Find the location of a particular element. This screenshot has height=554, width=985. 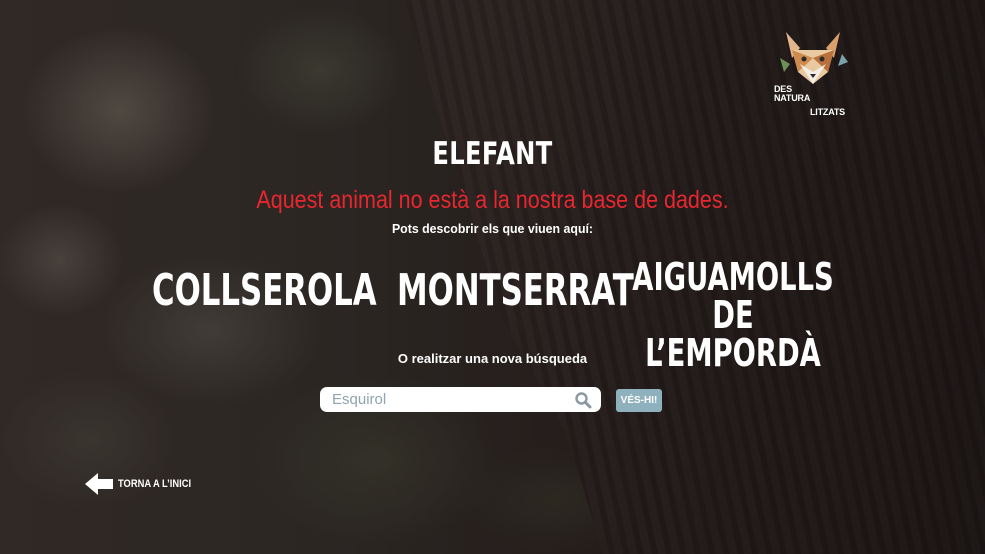

go-button: VÉS-HI! is located at coordinates (639, 400).